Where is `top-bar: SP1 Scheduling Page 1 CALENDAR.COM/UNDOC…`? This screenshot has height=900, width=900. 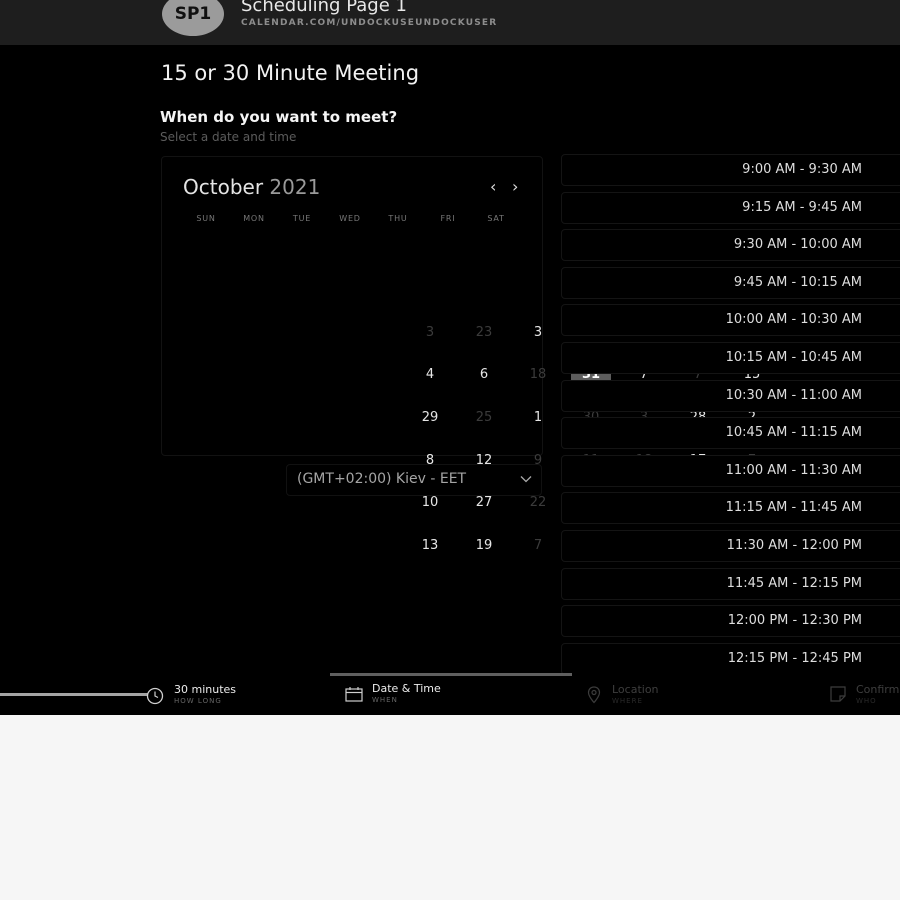
top-bar: SP1 Scheduling Page 1 CALENDAR.COM/UNDOC… is located at coordinates (450, 22).